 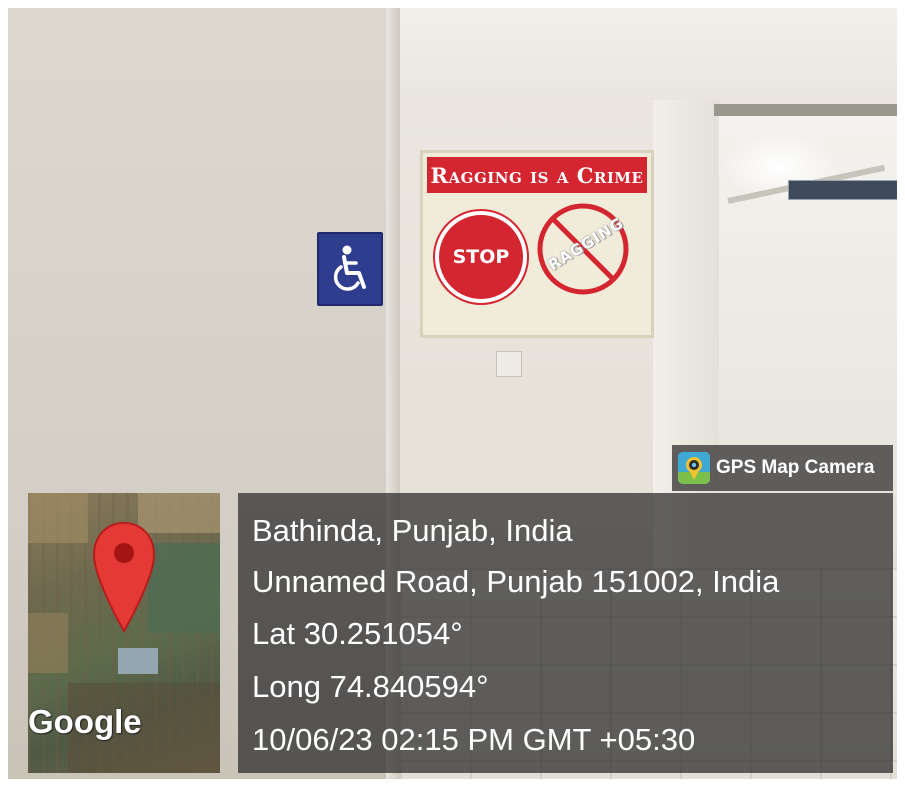 I want to click on ceiling, so click(x=648, y=58).